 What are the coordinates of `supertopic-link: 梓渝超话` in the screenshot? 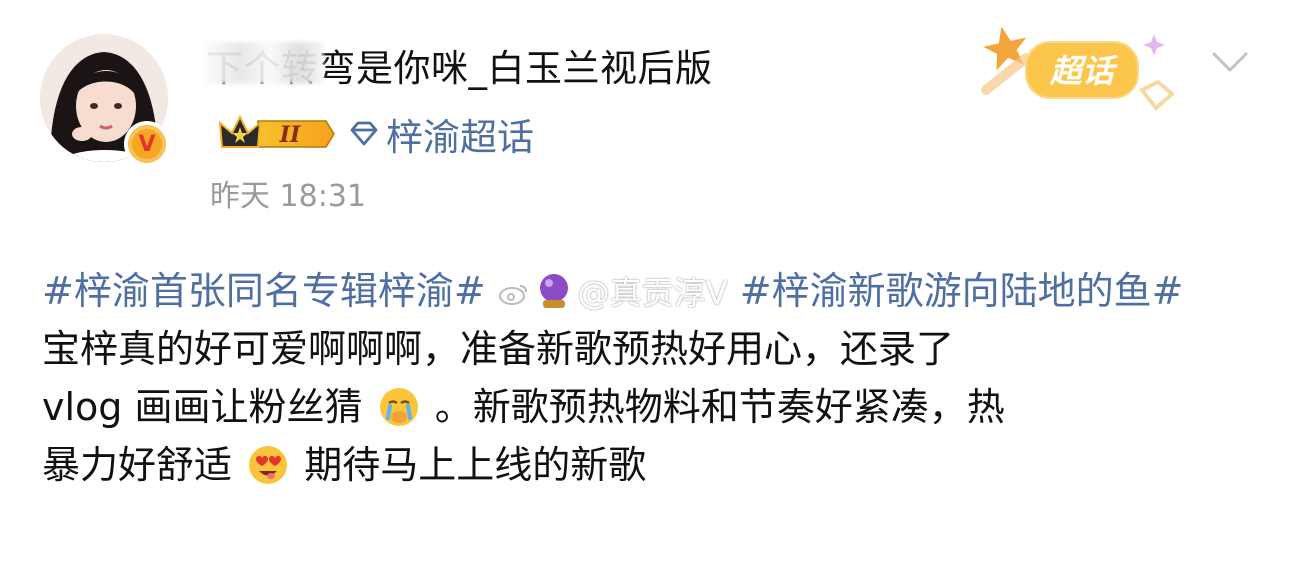 It's located at (440, 134).